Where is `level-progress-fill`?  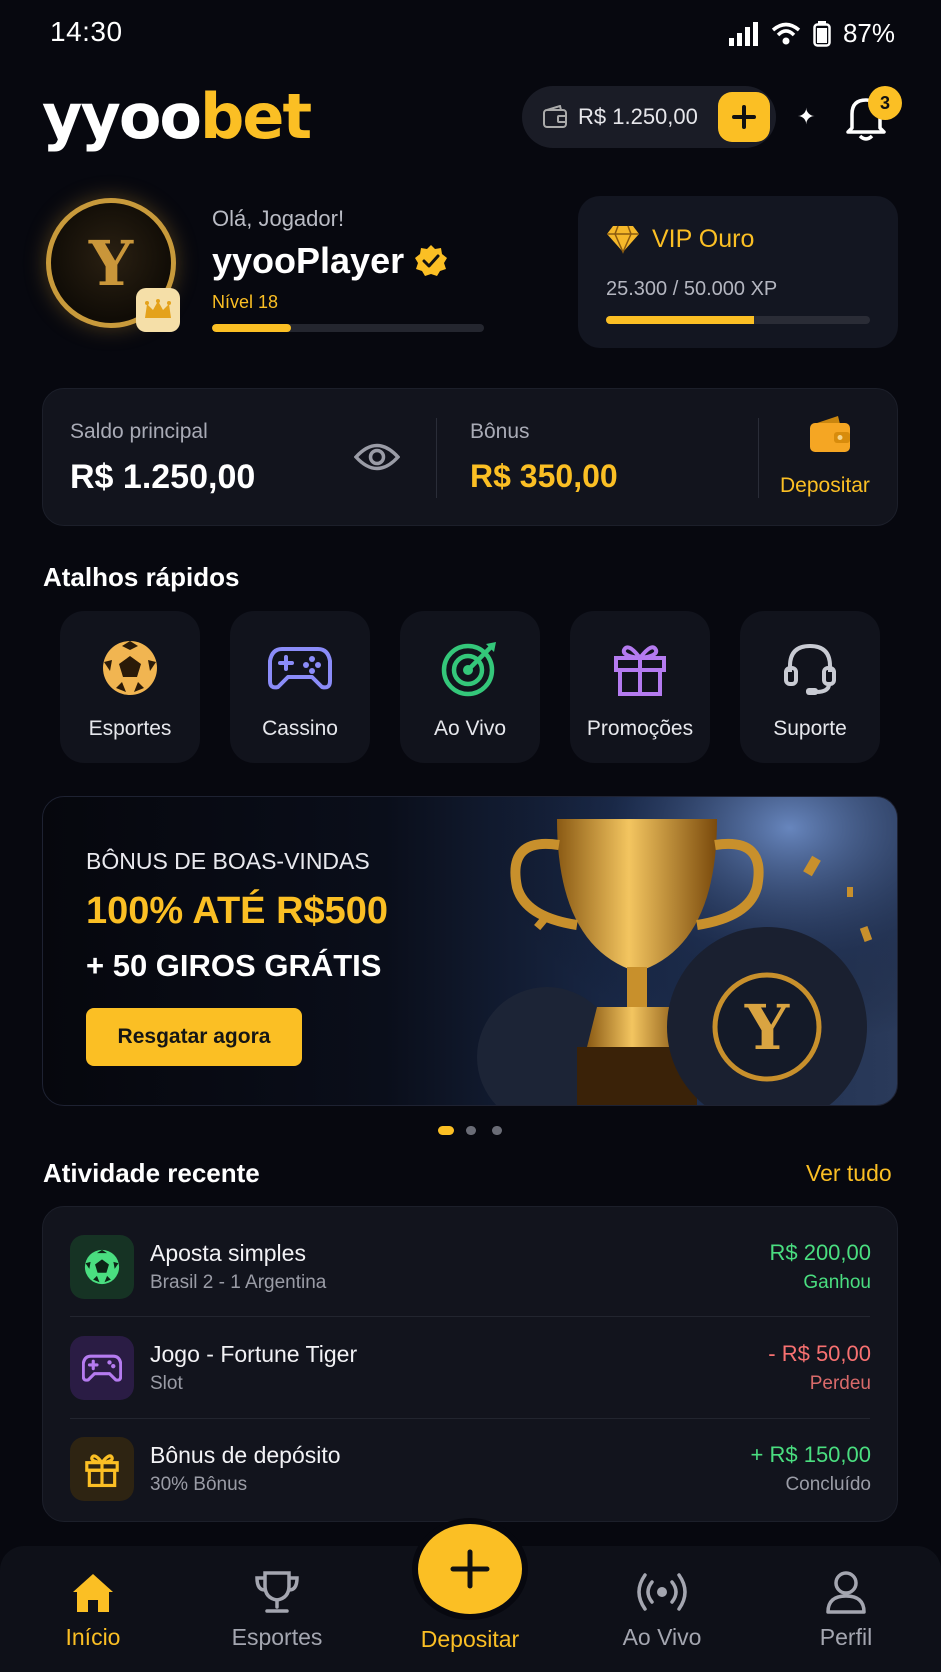 level-progress-fill is located at coordinates (251, 328).